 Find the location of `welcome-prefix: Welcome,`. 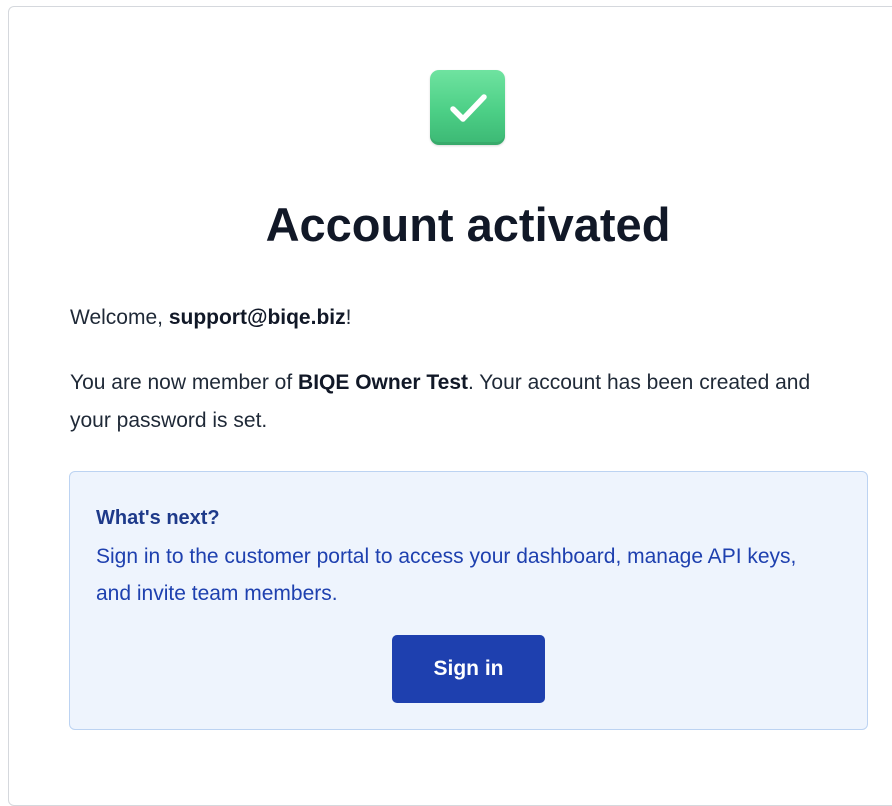

welcome-prefix: Welcome, is located at coordinates (119, 317).